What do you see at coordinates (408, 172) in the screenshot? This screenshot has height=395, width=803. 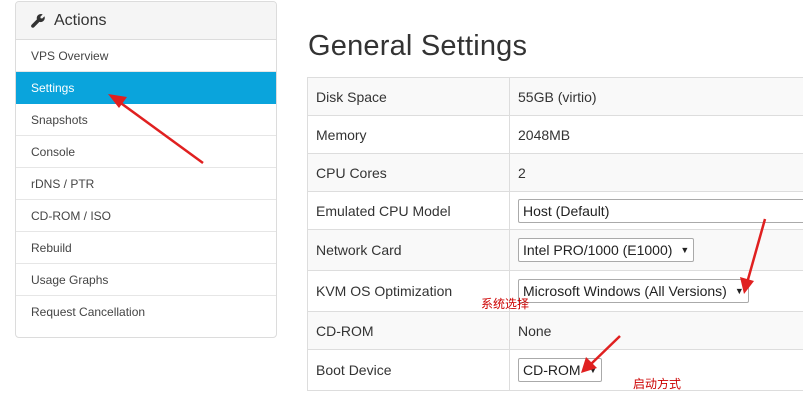 I see `row-label: CPU Cores` at bounding box center [408, 172].